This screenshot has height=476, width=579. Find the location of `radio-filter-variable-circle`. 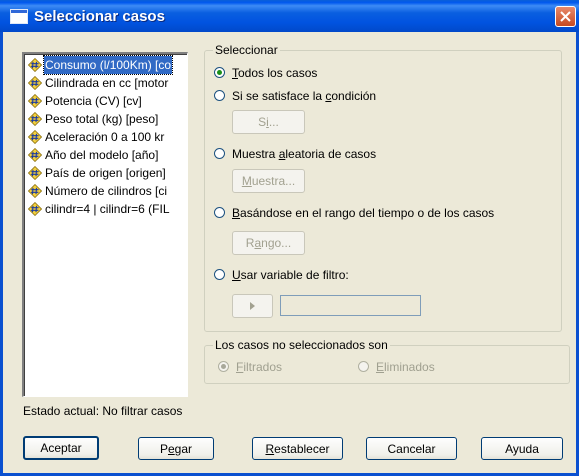

radio-filter-variable-circle is located at coordinates (219, 274).